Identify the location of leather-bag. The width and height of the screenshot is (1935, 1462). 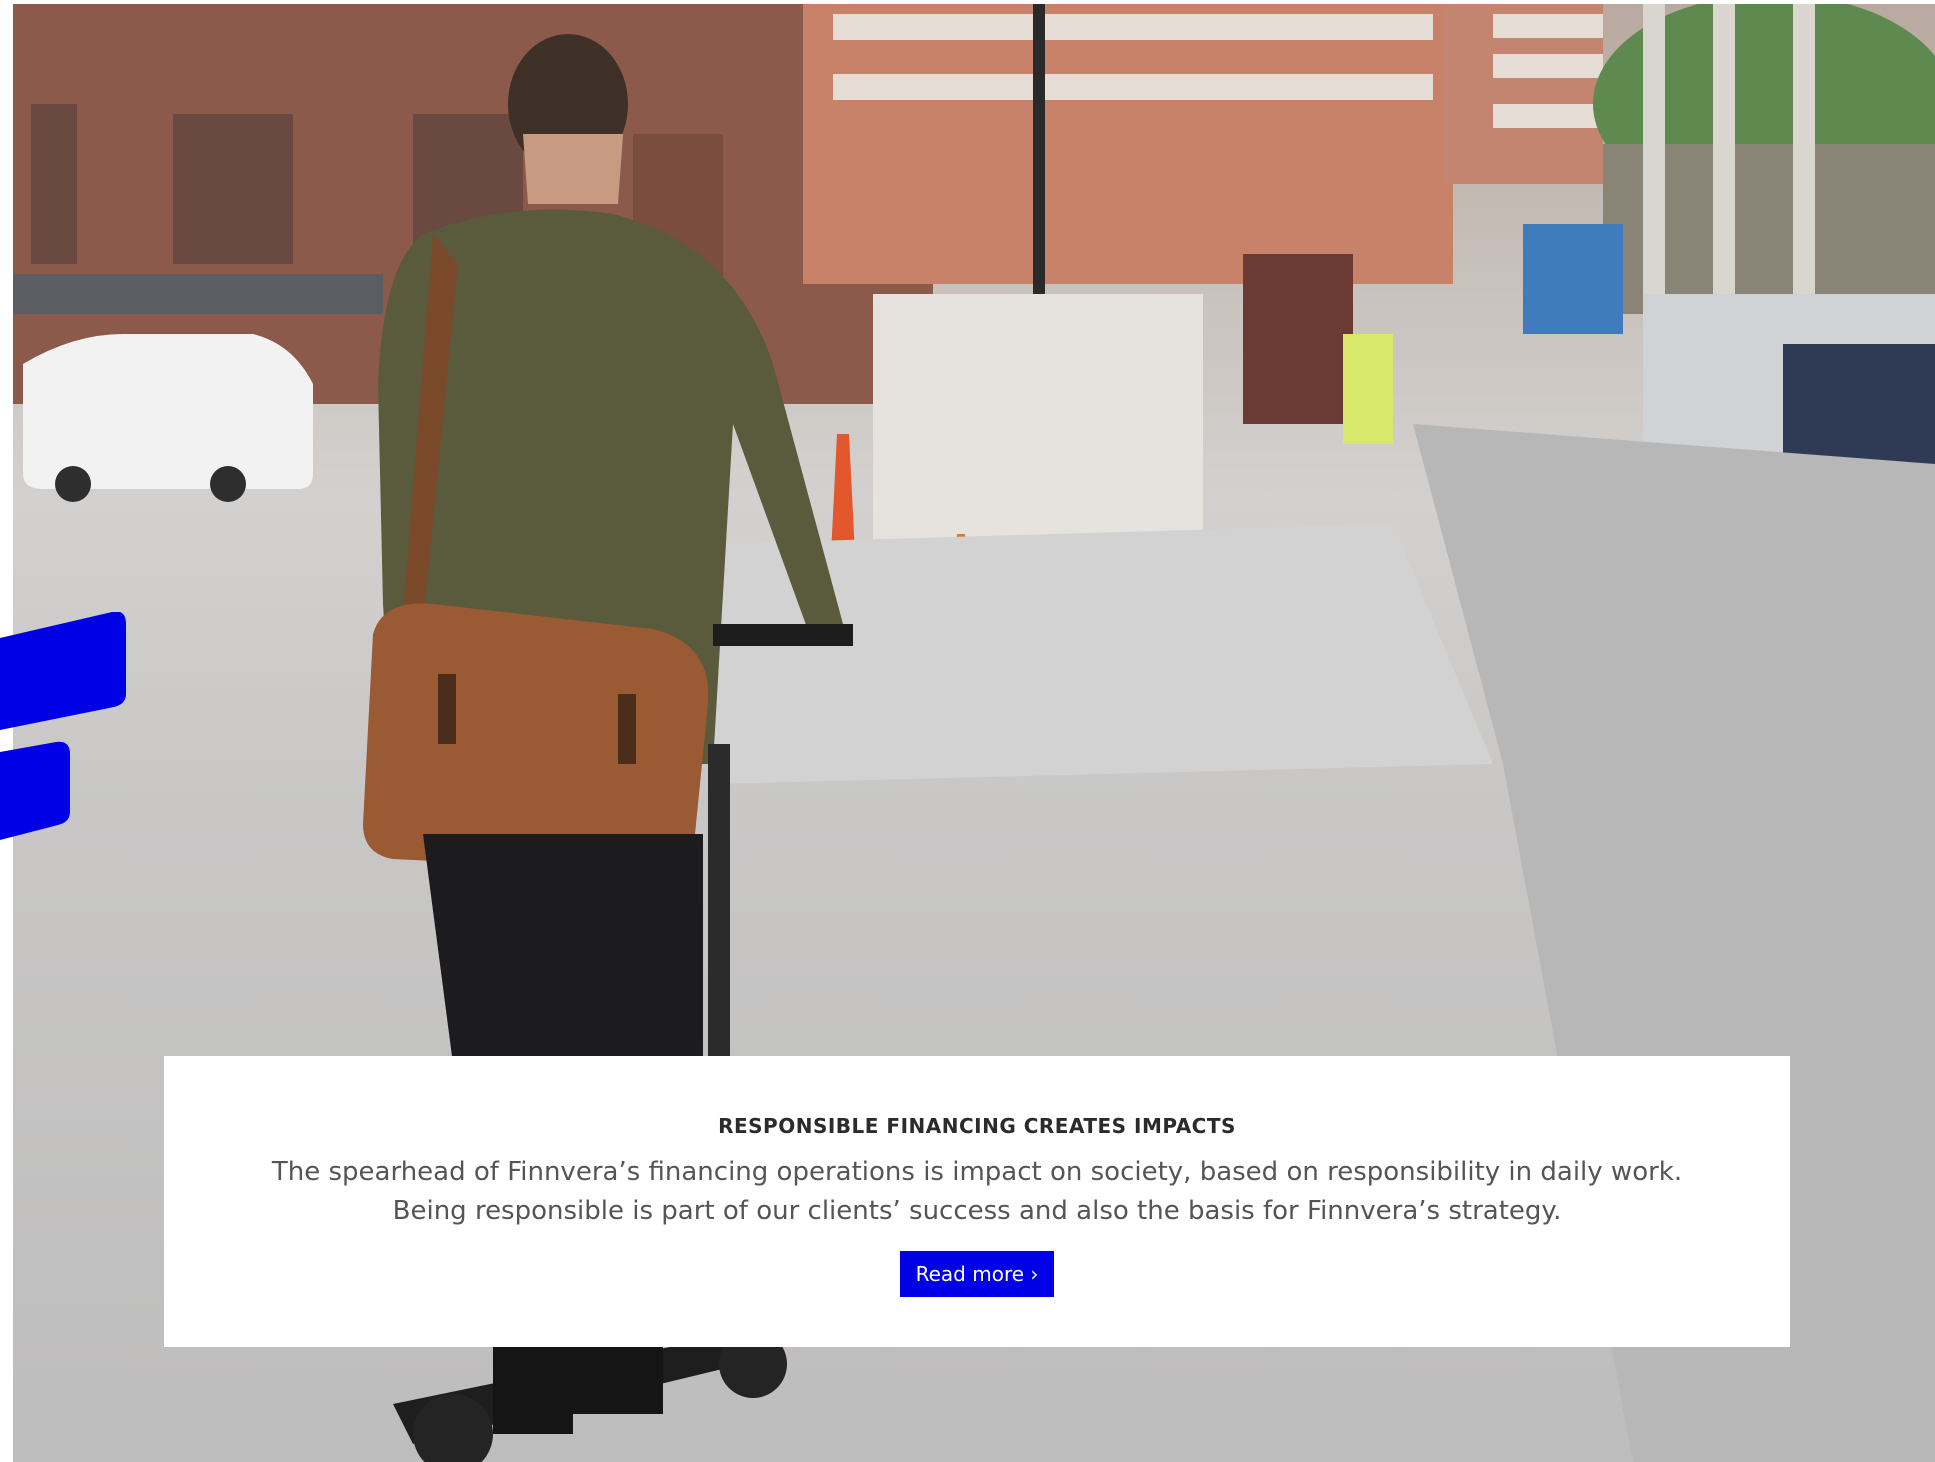
(536, 738).